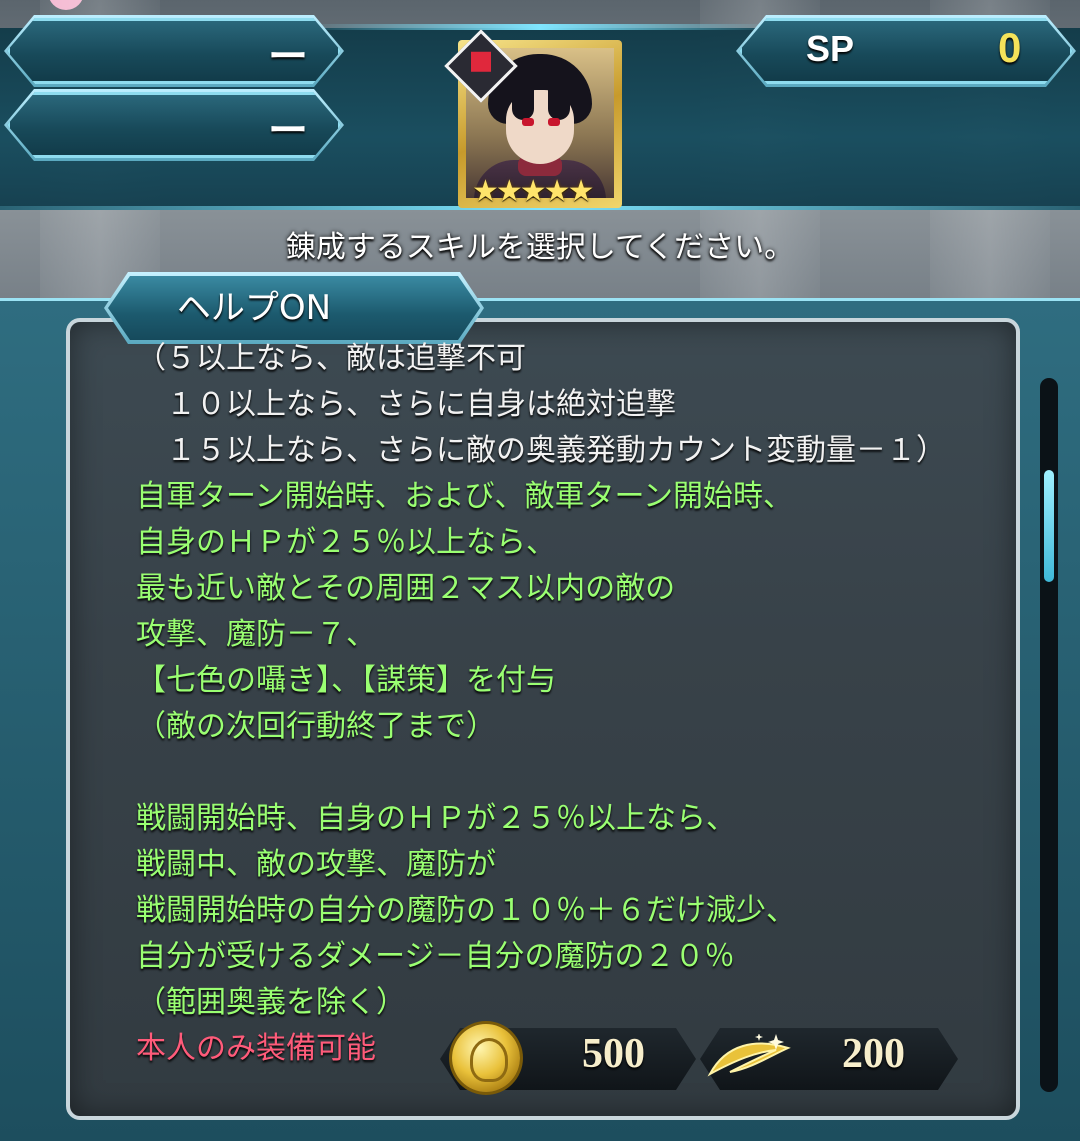 The height and width of the screenshot is (1141, 1080). I want to click on description-line: （敵の次回行動終了まで）, so click(316, 726).